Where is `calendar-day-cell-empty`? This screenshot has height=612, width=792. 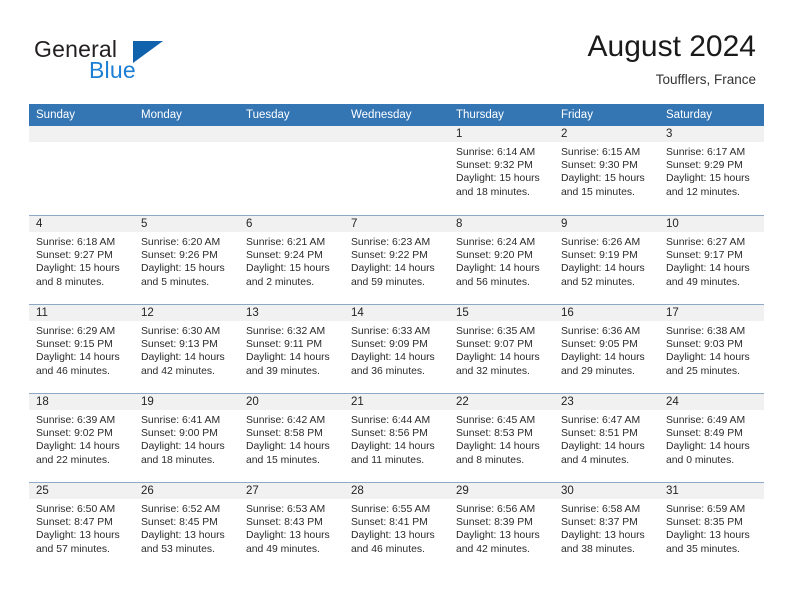
calendar-day-cell-empty is located at coordinates (186, 170).